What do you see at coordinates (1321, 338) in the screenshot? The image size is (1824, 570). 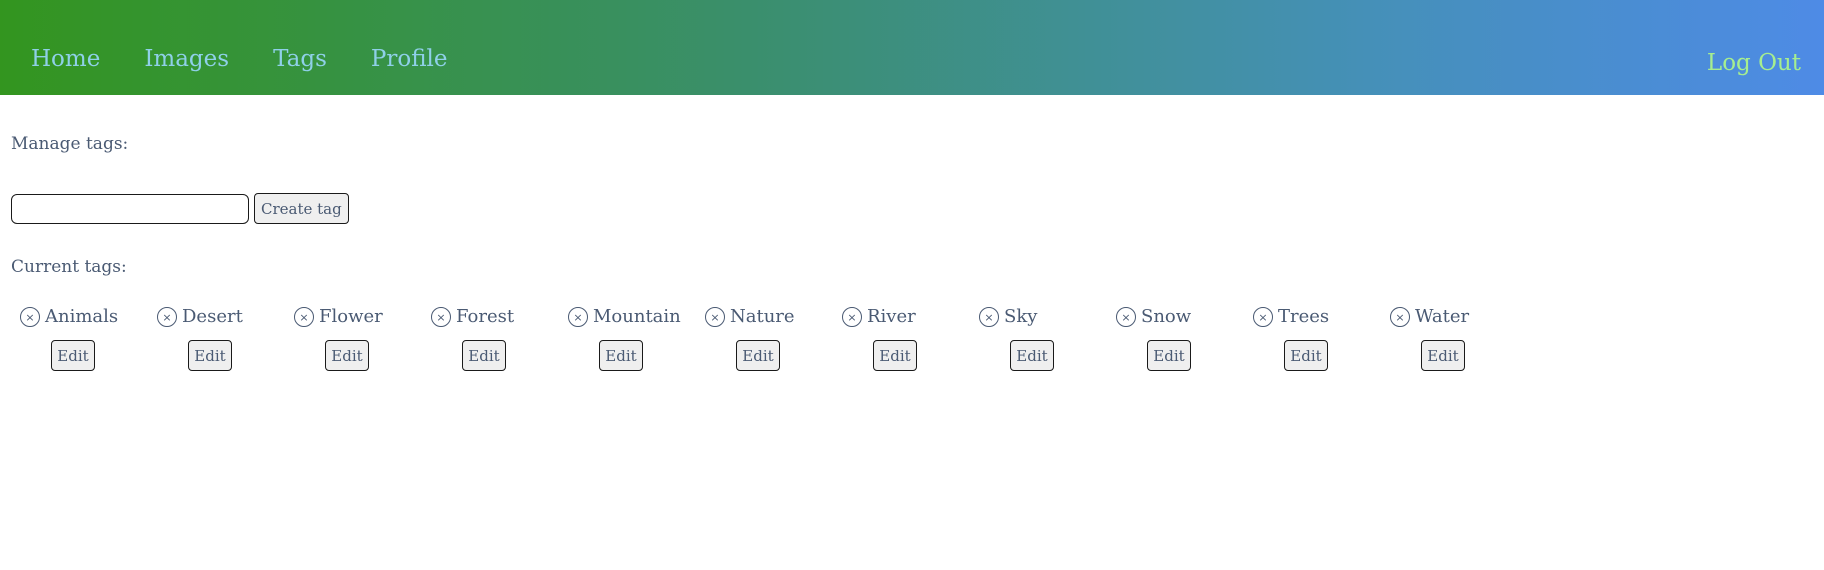 I see `tag-item: × Trees Edit` at bounding box center [1321, 338].